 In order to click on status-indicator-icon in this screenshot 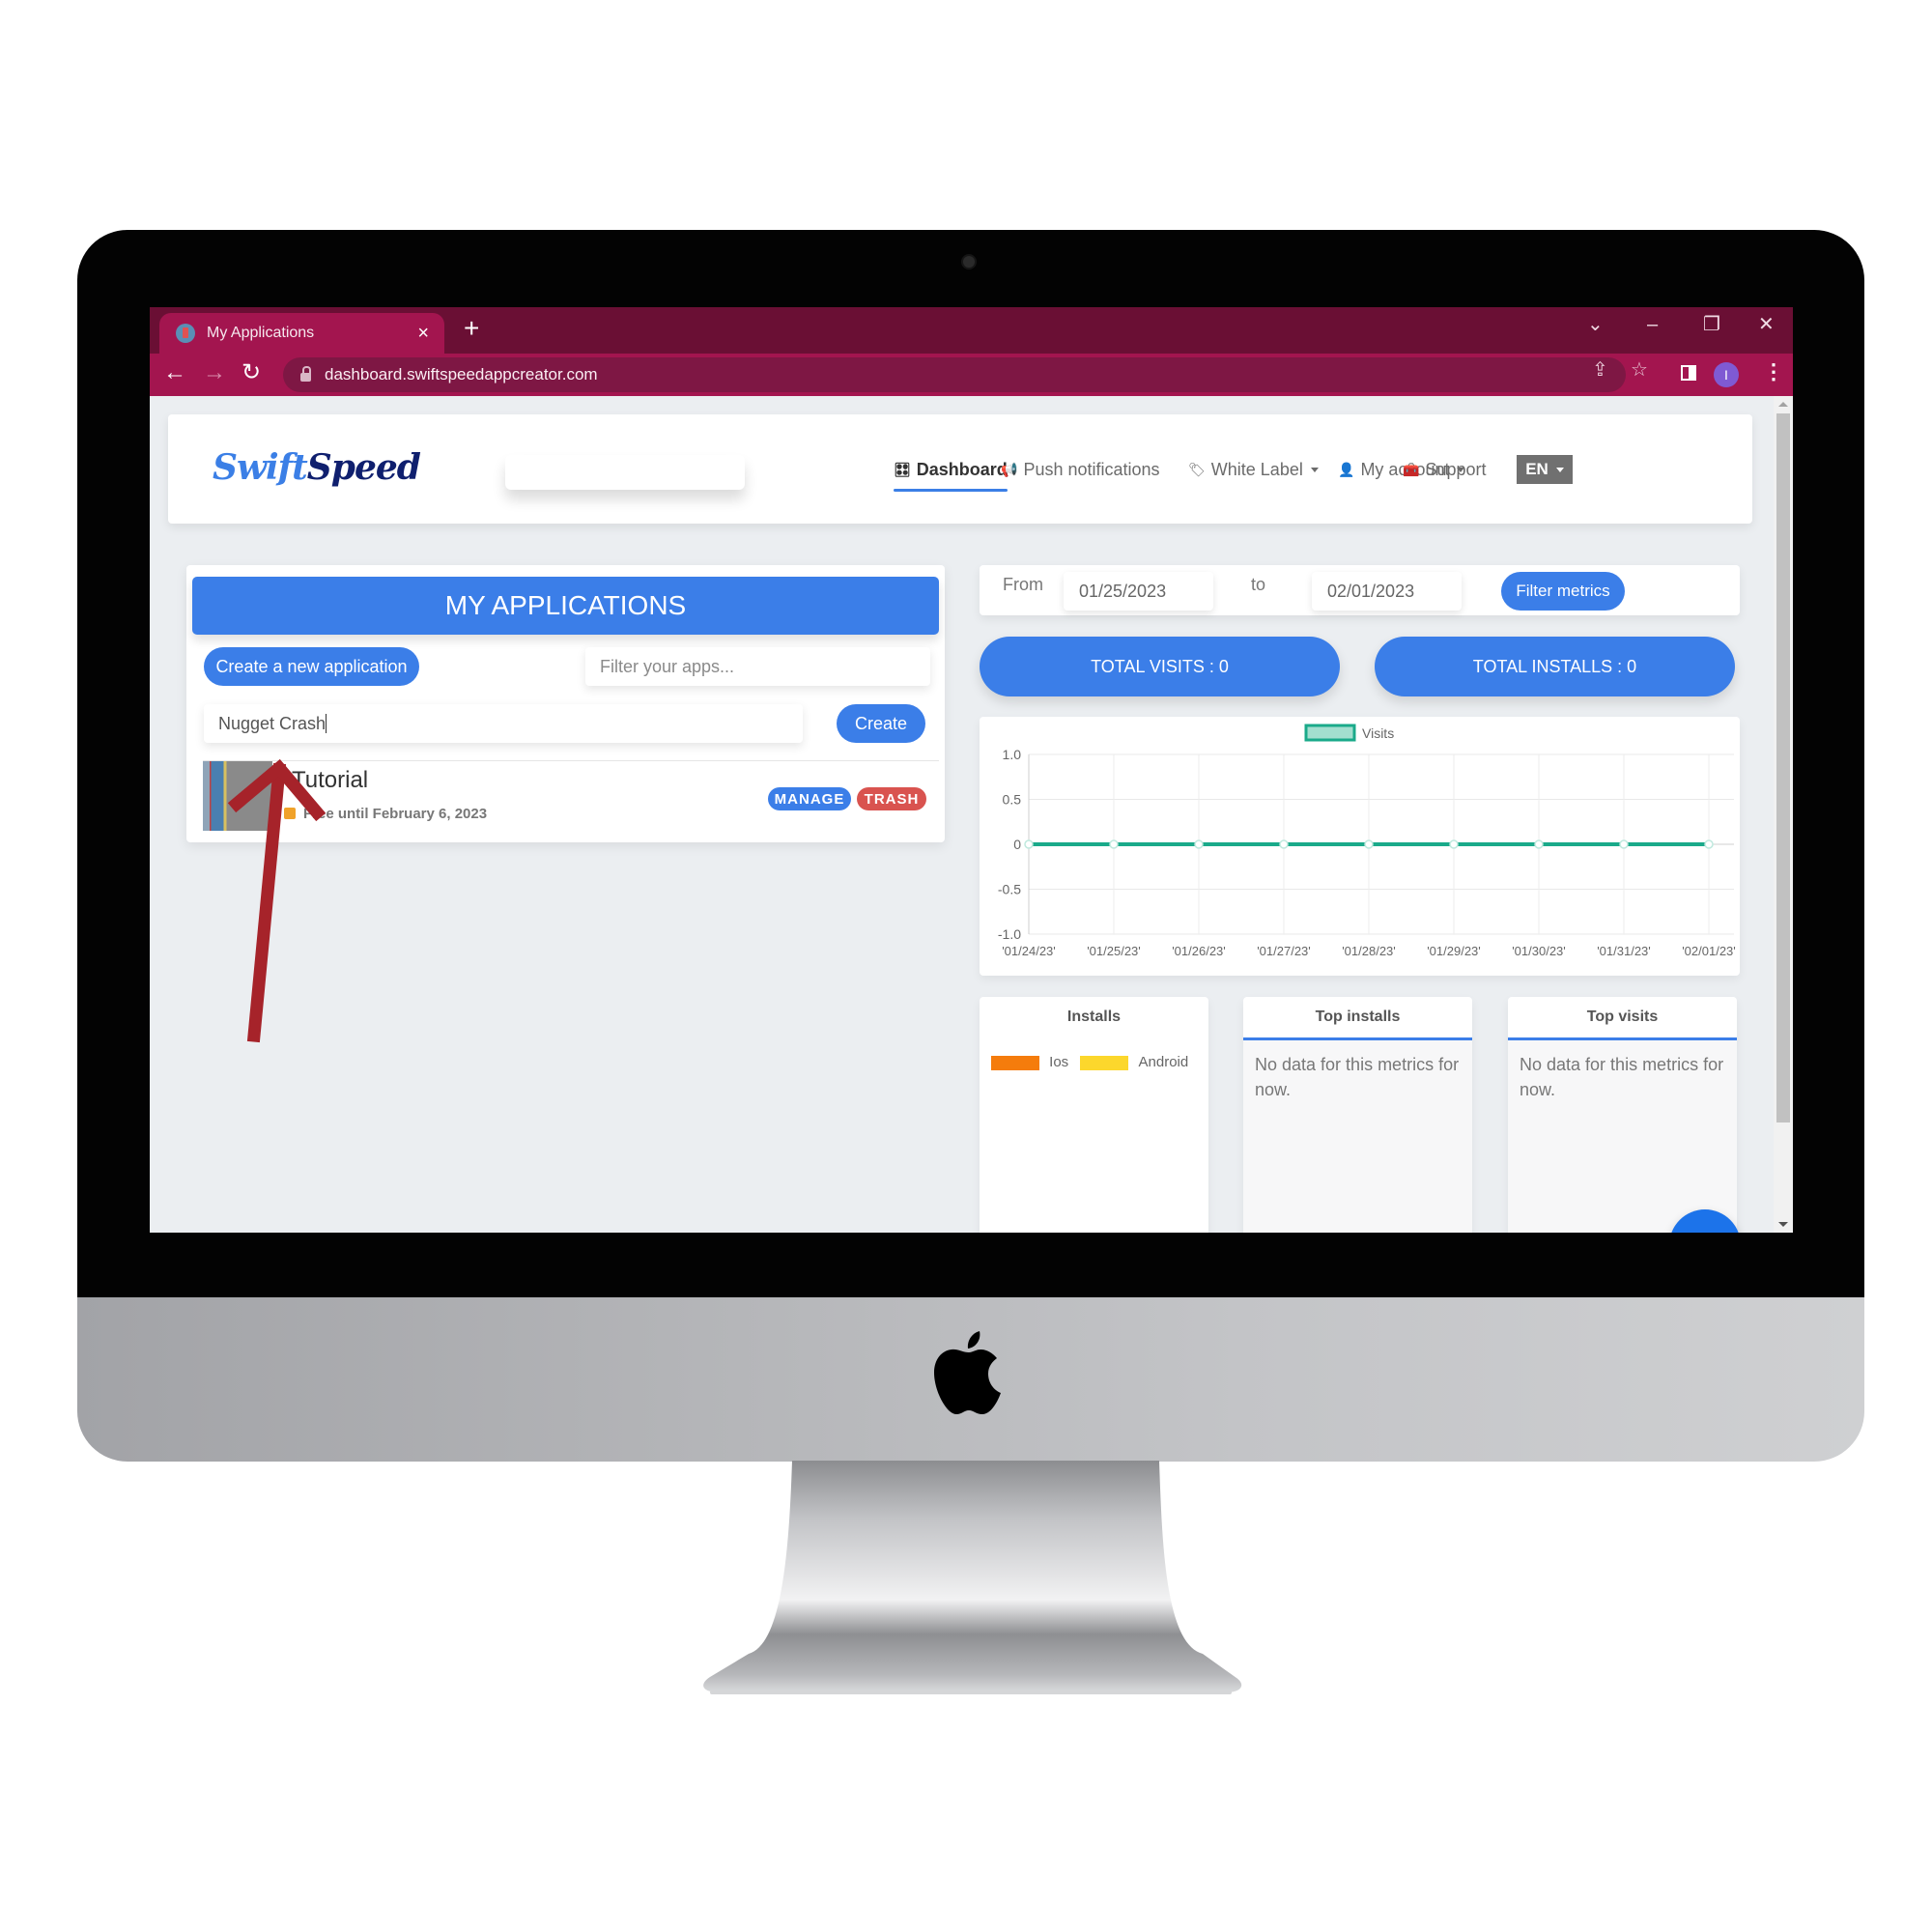, I will do `click(290, 813)`.